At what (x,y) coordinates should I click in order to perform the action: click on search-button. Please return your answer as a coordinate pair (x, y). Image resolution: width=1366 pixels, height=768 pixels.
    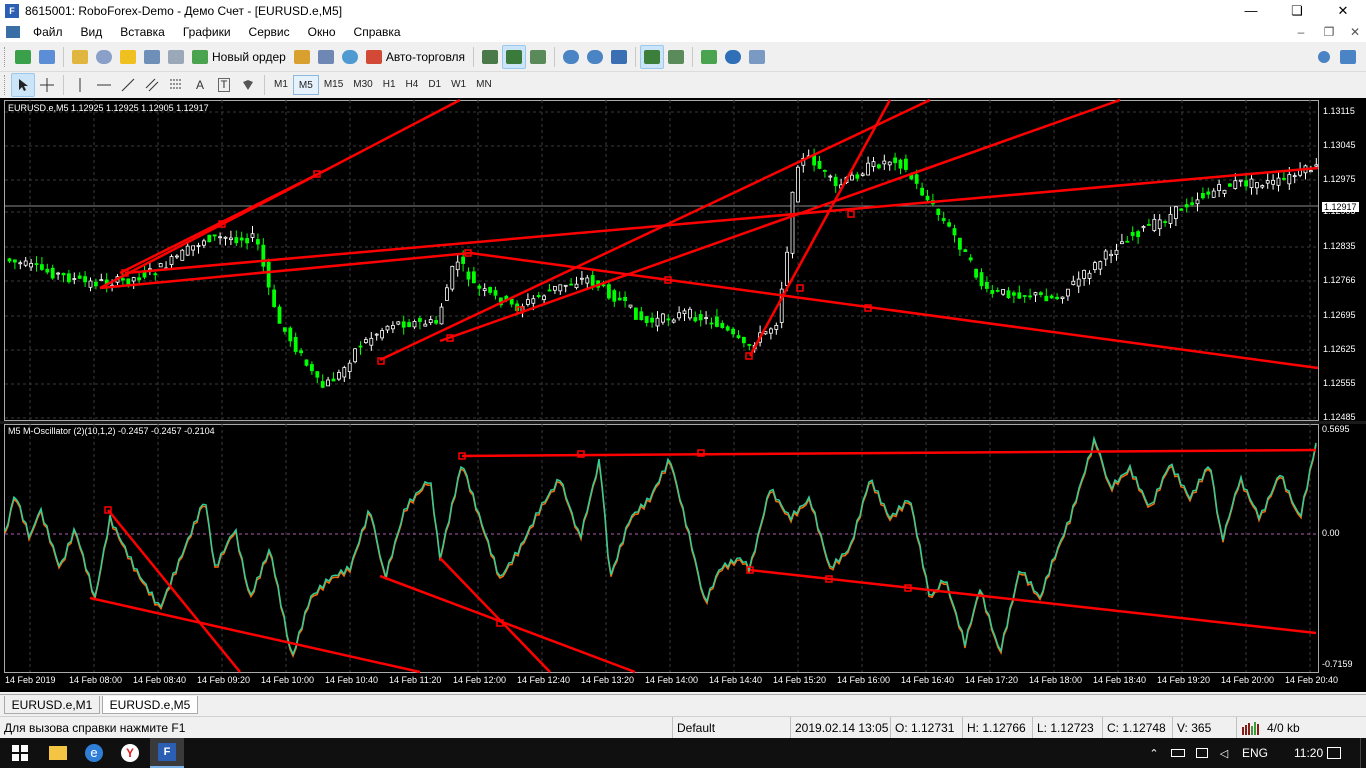
    Looking at the image, I should click on (1324, 57).